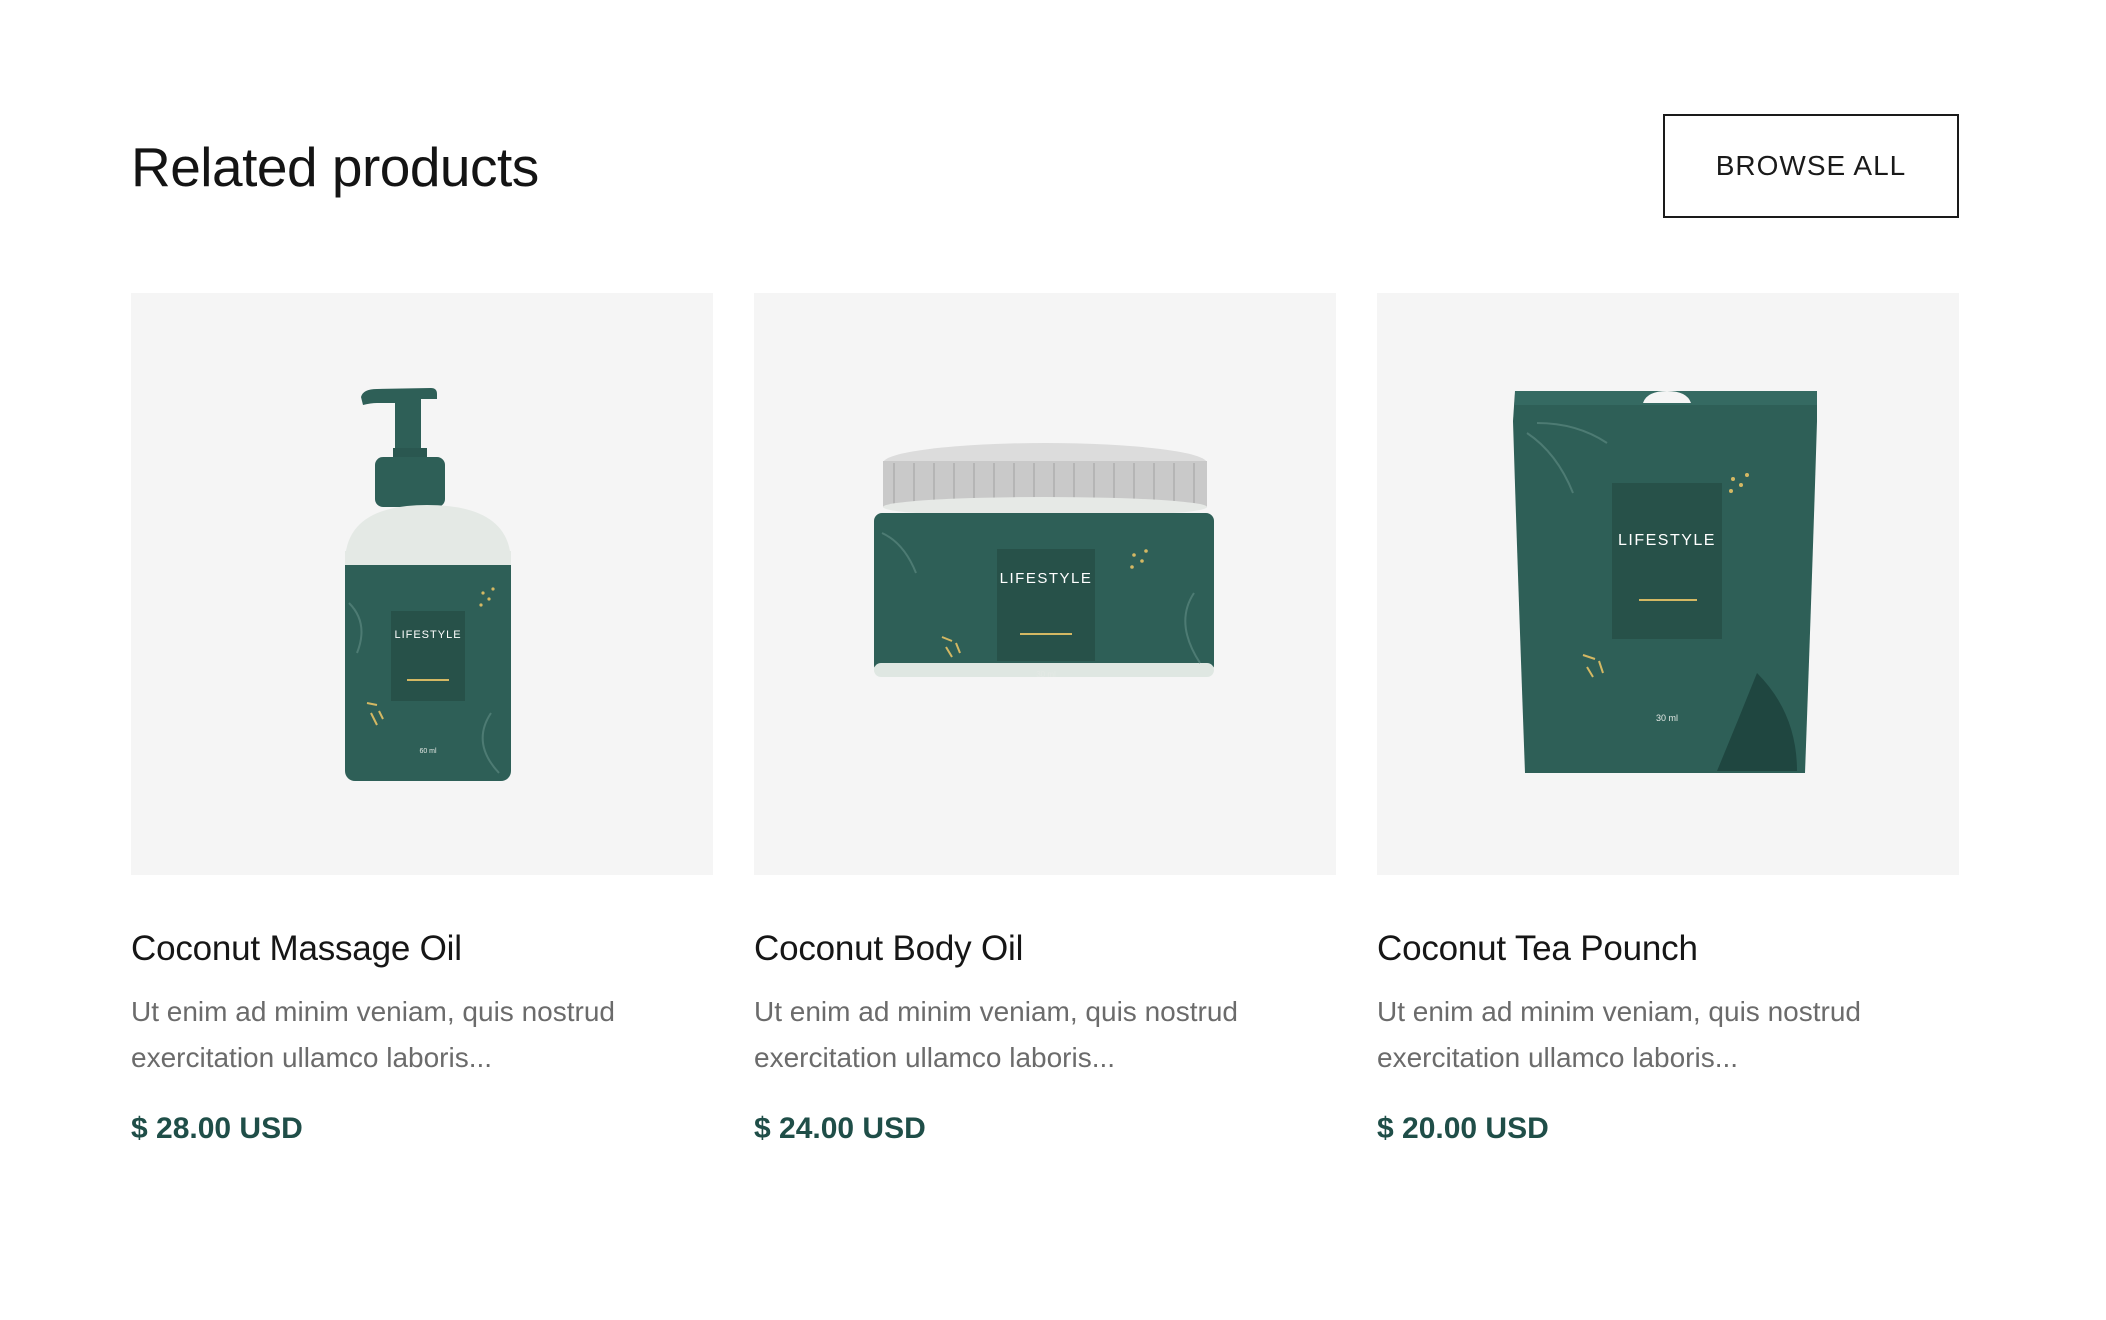 Image resolution: width=2106 pixels, height=1320 pixels. Describe the element at coordinates (427, 635) in the screenshot. I see `bottle-brand-text: LIFESTYLE` at that location.